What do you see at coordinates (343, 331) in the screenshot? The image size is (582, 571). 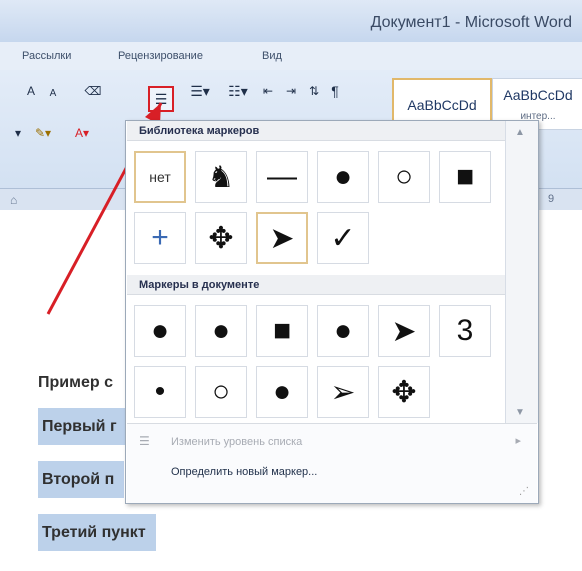 I see `doc-marker-4: ●` at bounding box center [343, 331].